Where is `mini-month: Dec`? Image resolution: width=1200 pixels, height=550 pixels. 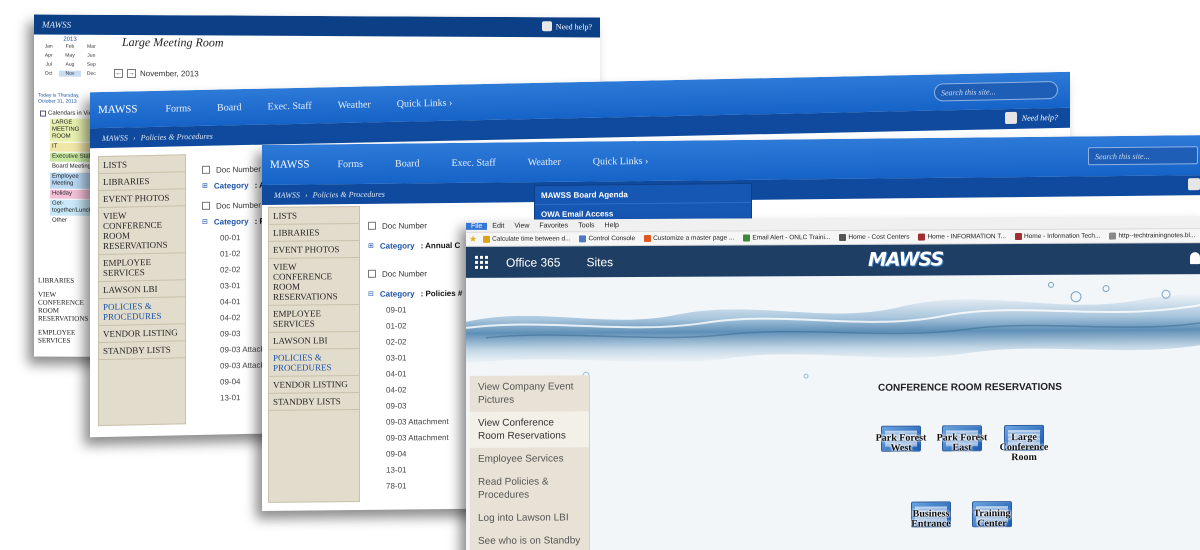 mini-month: Dec is located at coordinates (91, 74).